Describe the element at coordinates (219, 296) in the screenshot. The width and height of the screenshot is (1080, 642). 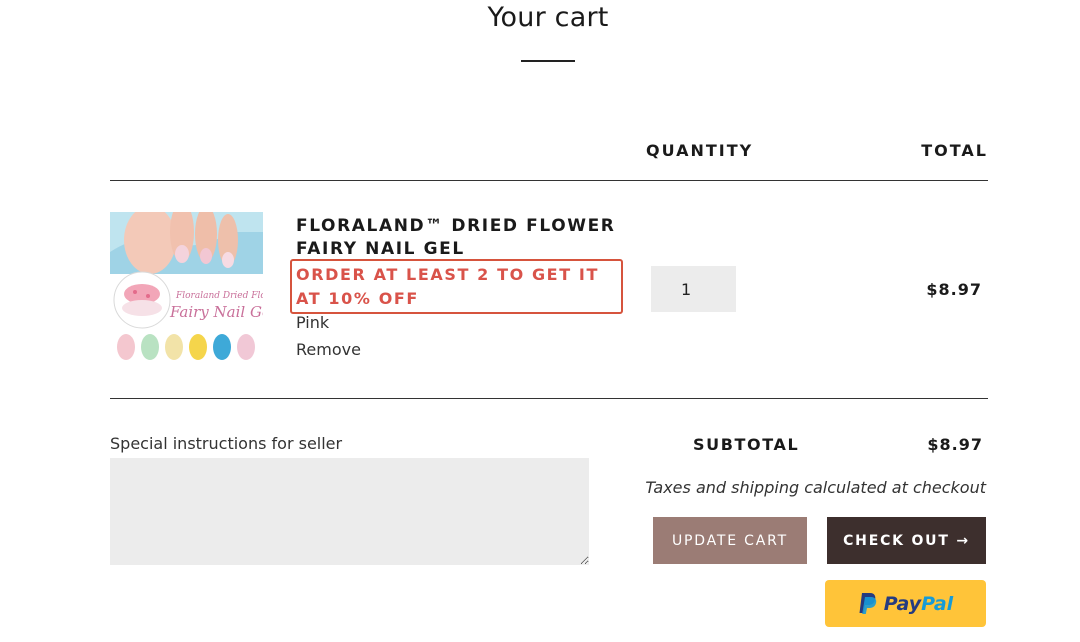
I see `product-image-brand-text: Floraland Dried Flower` at that location.